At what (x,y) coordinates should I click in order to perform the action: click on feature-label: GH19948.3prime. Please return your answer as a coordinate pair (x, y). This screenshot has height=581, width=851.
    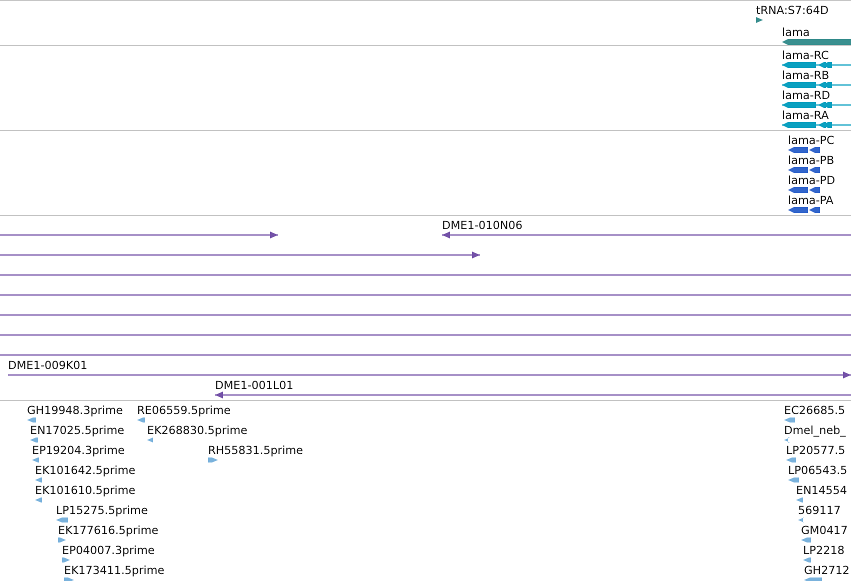
    Looking at the image, I should click on (75, 410).